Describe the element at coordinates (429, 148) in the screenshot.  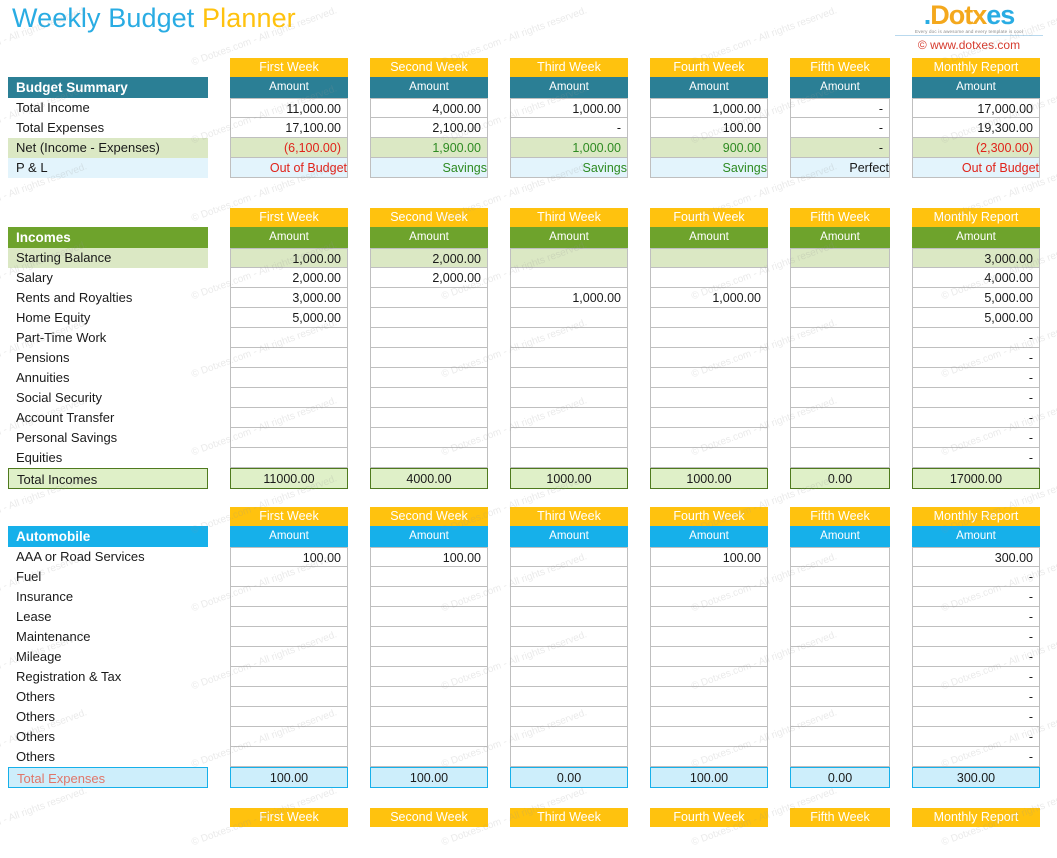
I see `value-cell: 1,900.00` at that location.